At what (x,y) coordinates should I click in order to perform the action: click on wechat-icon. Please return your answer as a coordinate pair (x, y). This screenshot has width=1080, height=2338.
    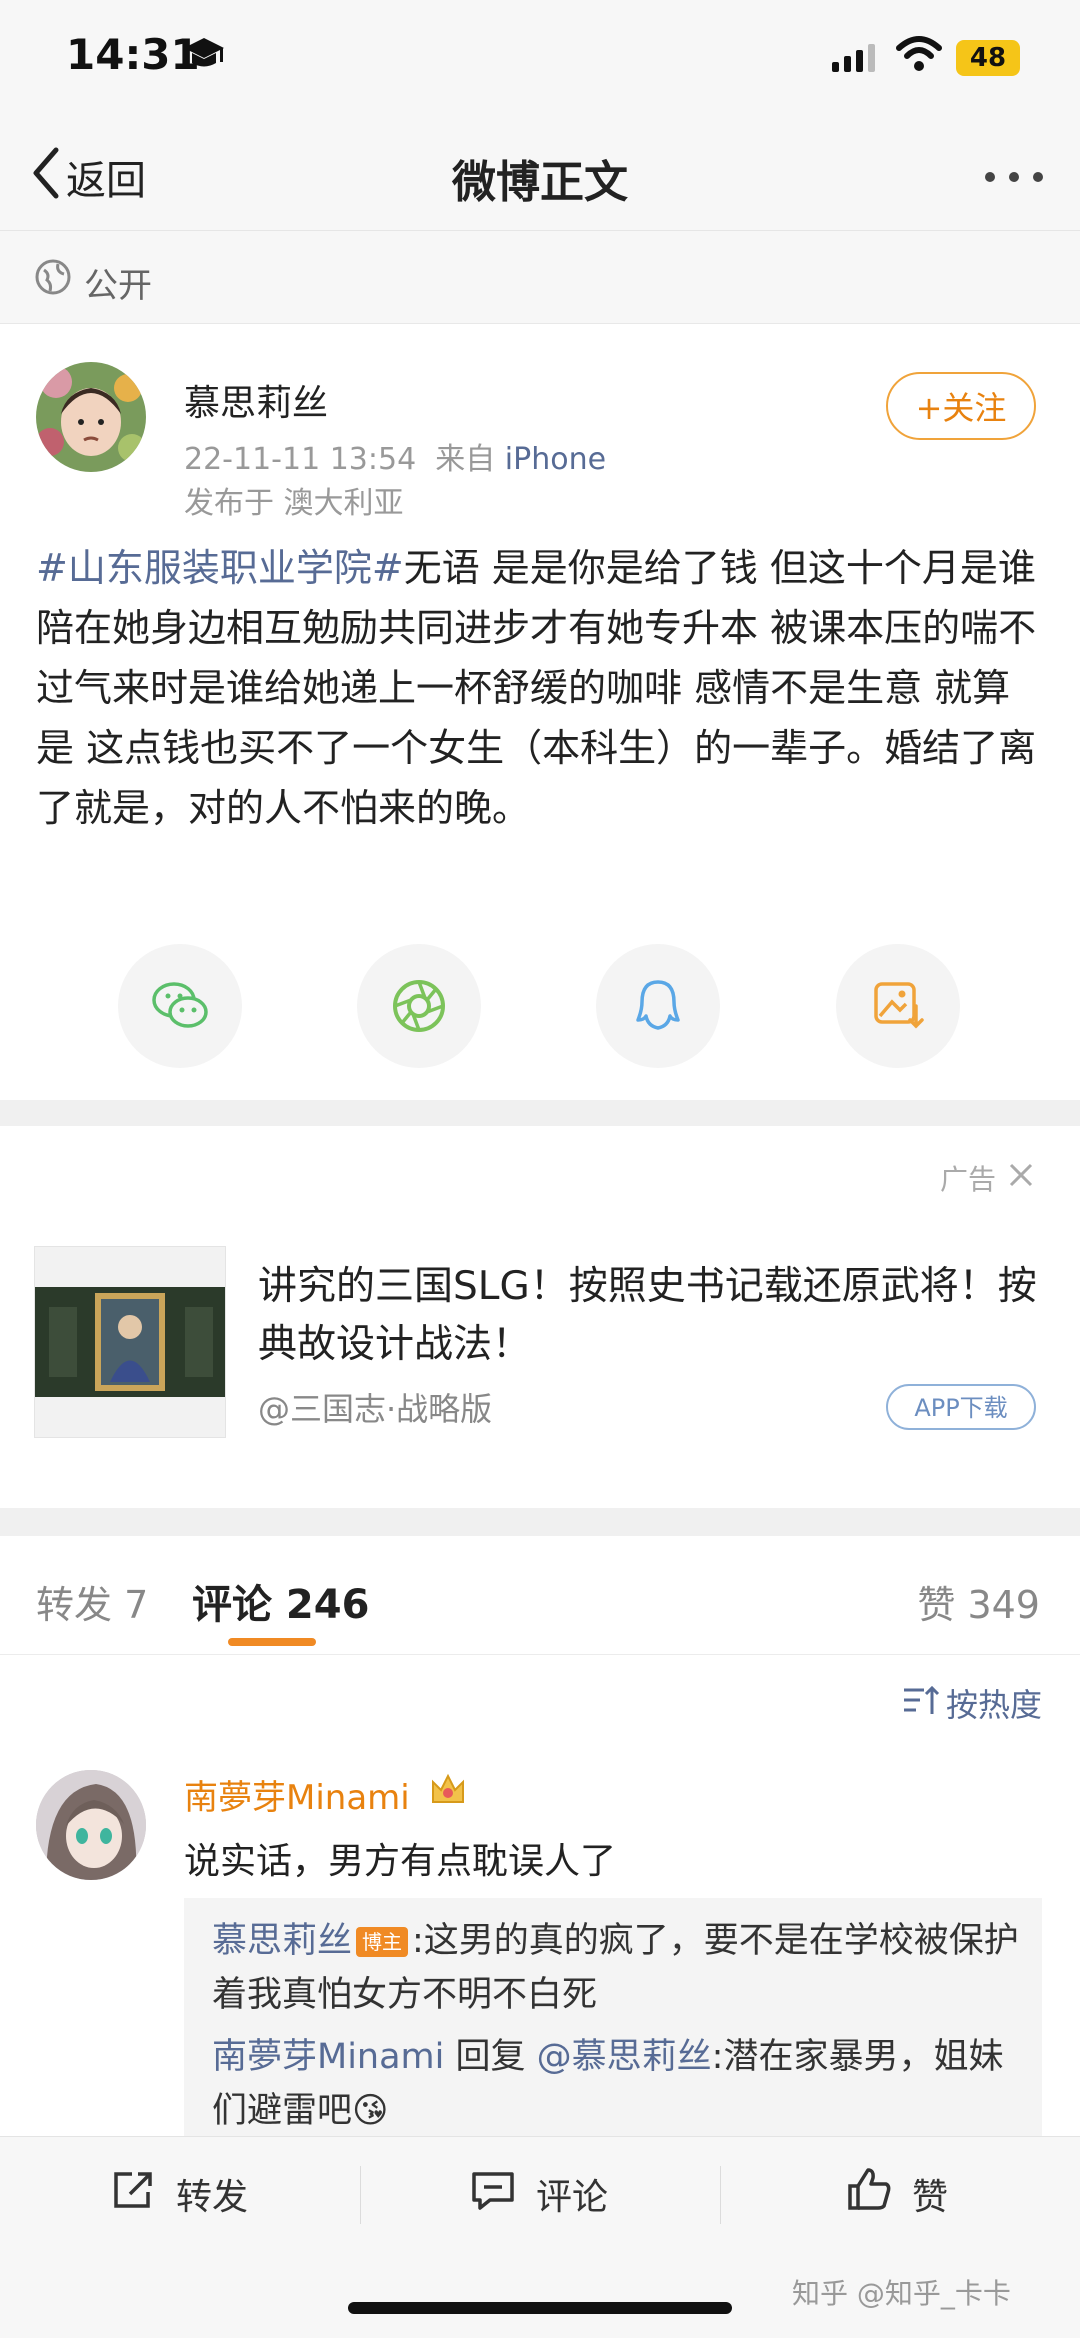
    Looking at the image, I should click on (180, 1005).